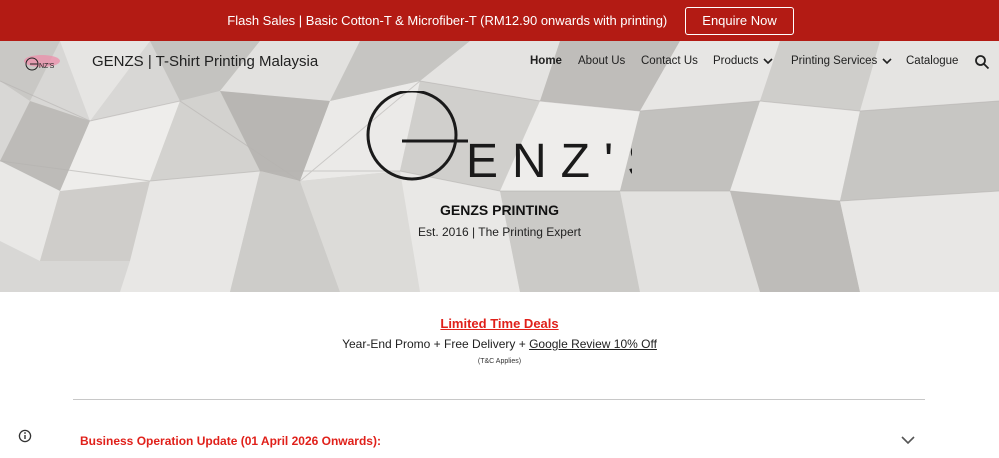 The height and width of the screenshot is (458, 999). What do you see at coordinates (593, 344) in the screenshot?
I see `google-review-link: Google Review 10% Off` at bounding box center [593, 344].